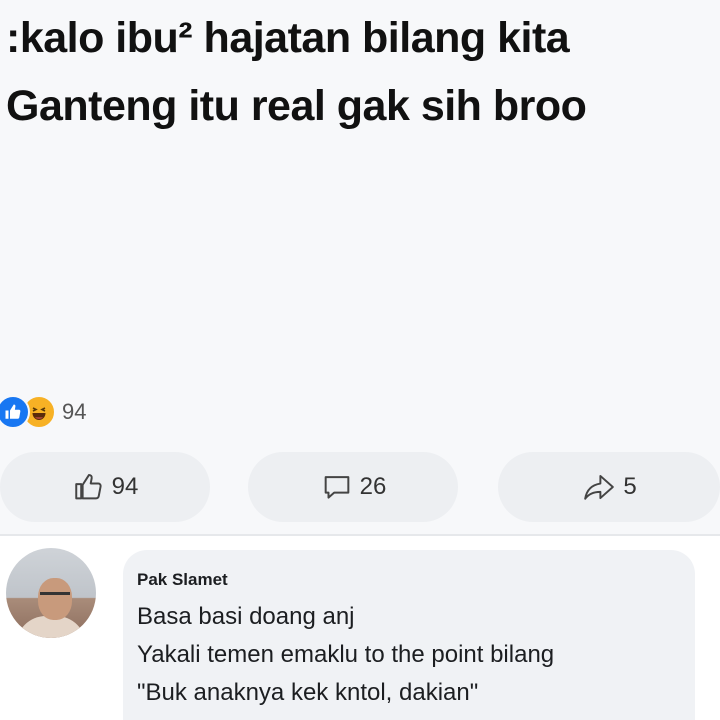  I want to click on comment-button: 26, so click(353, 487).